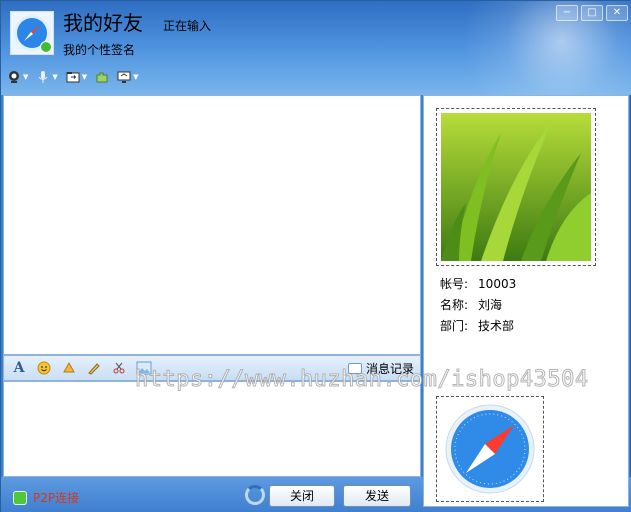 This screenshot has height=512, width=631. What do you see at coordinates (567, 13) in the screenshot?
I see `minimize-button: −` at bounding box center [567, 13].